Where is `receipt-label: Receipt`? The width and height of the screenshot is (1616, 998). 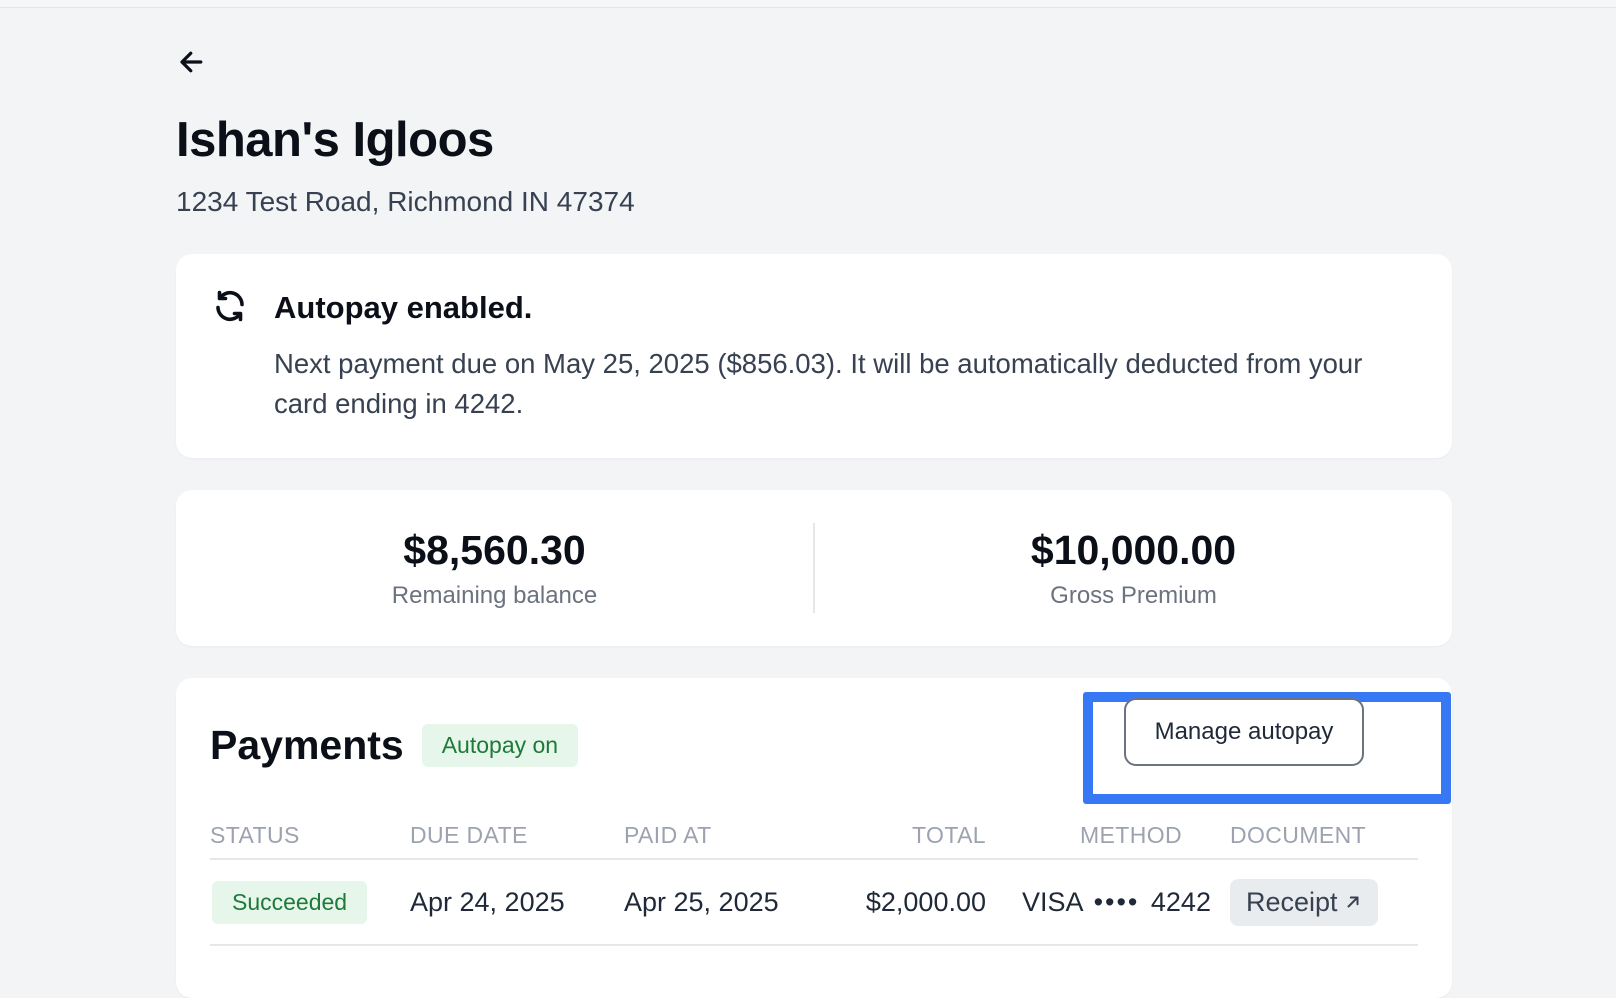 receipt-label: Receipt is located at coordinates (1292, 901).